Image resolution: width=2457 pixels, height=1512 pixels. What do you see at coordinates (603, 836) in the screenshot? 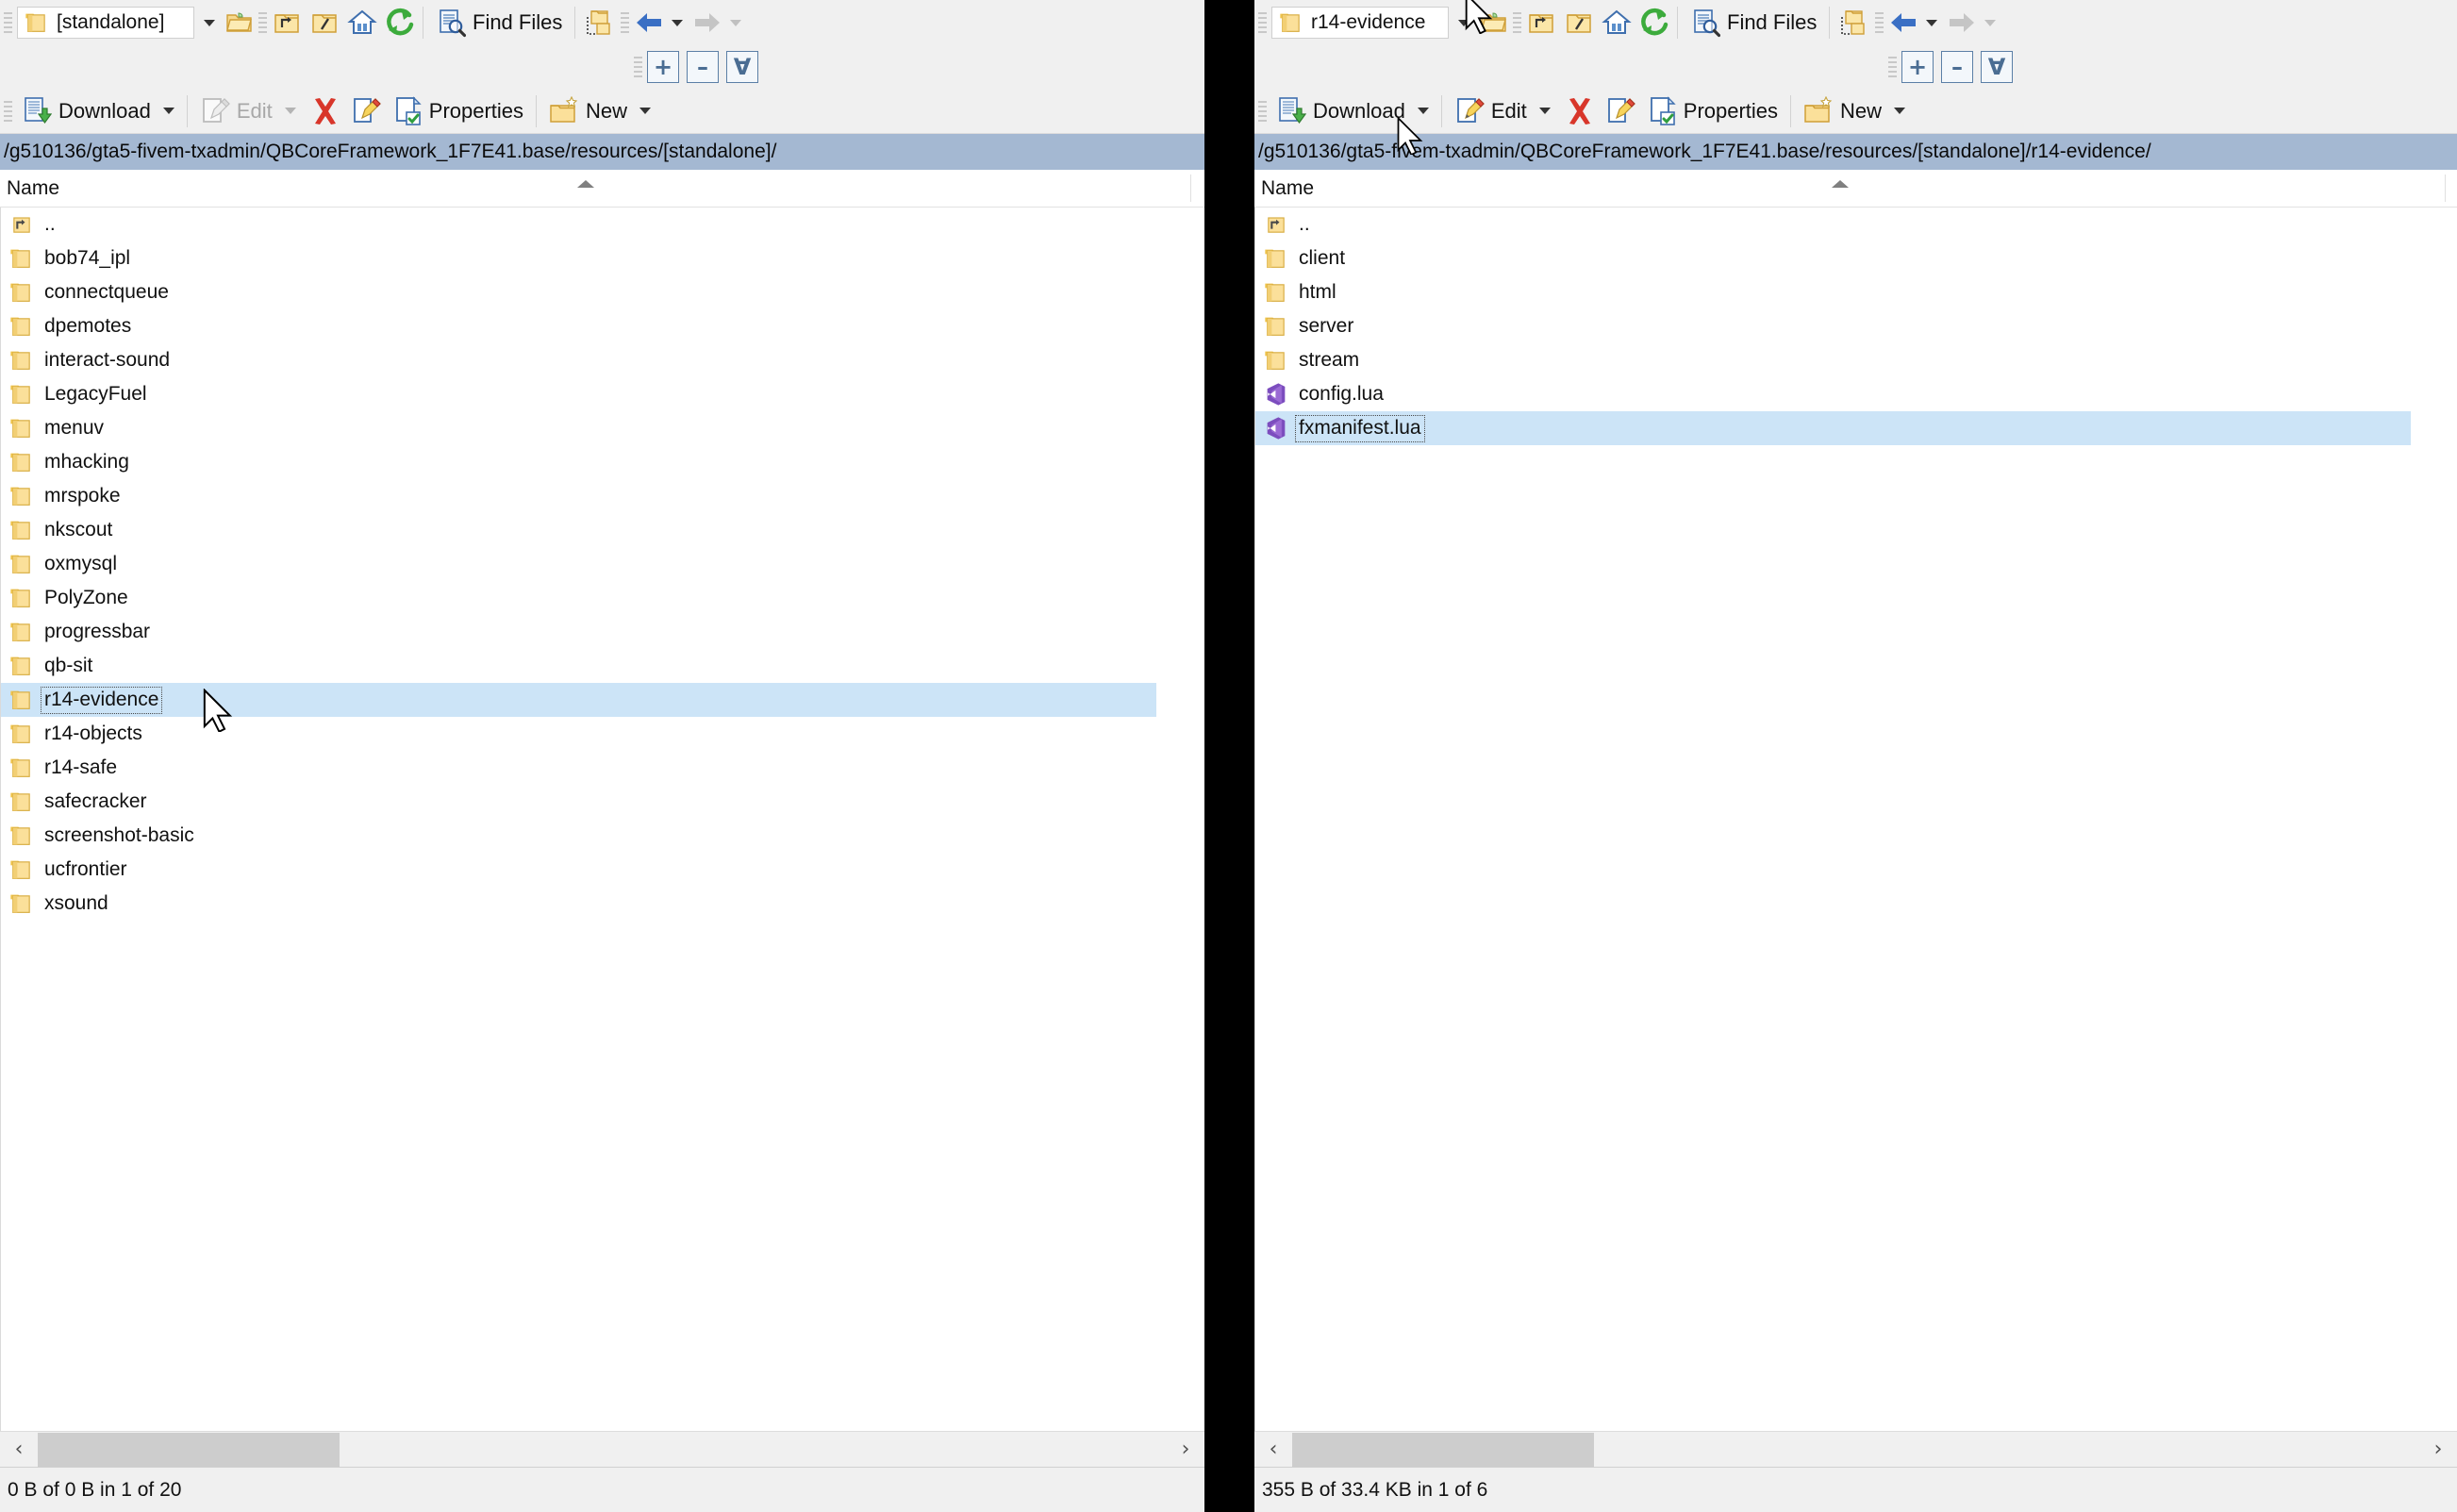
I see `table-row: screenshot-basic` at bounding box center [603, 836].